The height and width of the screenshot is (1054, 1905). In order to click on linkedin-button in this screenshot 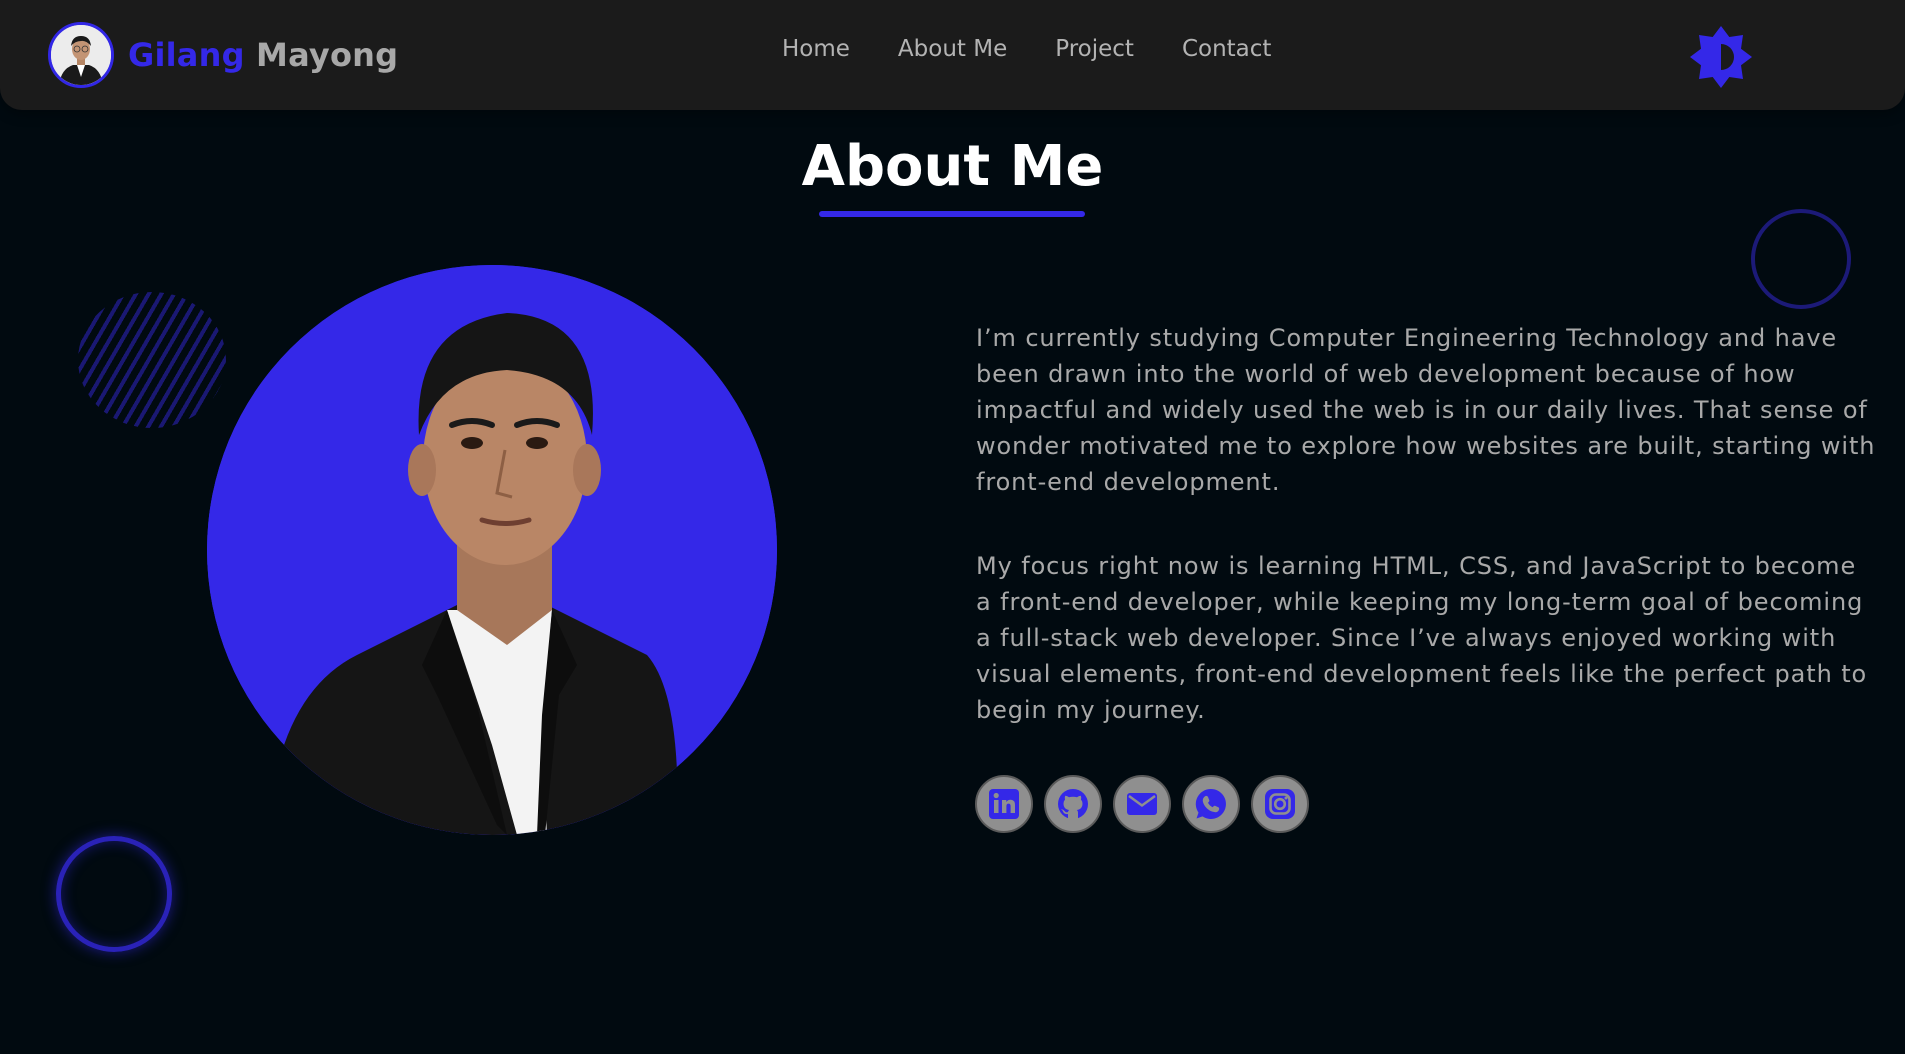, I will do `click(1004, 804)`.